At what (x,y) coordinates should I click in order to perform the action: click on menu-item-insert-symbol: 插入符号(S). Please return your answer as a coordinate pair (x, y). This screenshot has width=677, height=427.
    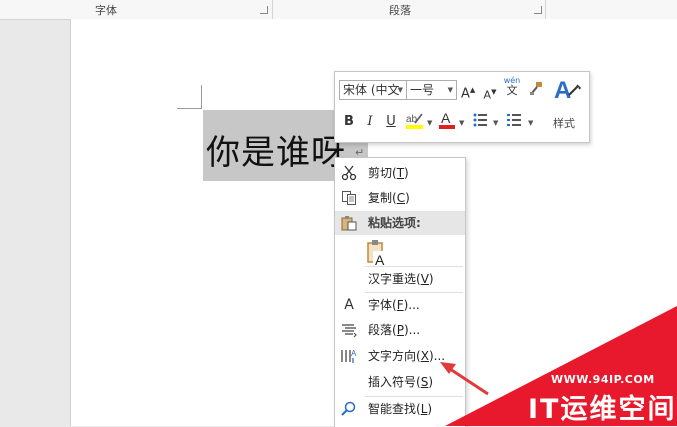
    Looking at the image, I should click on (400, 382).